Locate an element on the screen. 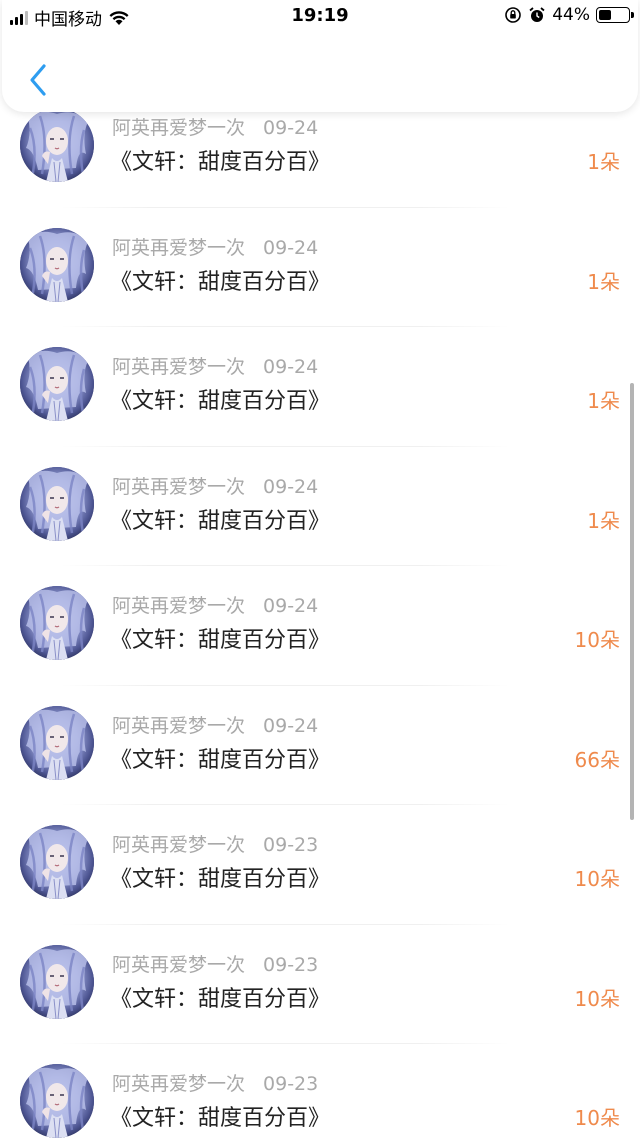 Image resolution: width=640 pixels, height=1139 pixels. list-item: 阿英再爱梦一次 09-24 《文轩：甜度百分百》 66朵 is located at coordinates (320, 745).